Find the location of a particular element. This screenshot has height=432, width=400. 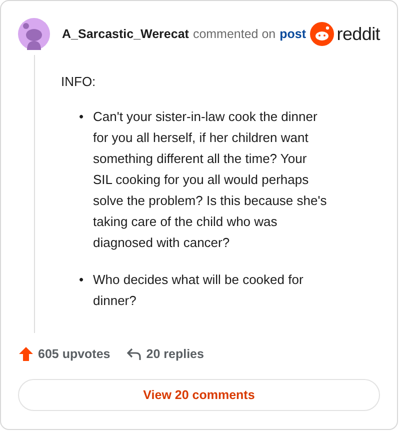

username: A_Sarcastic_Werecat is located at coordinates (125, 34).